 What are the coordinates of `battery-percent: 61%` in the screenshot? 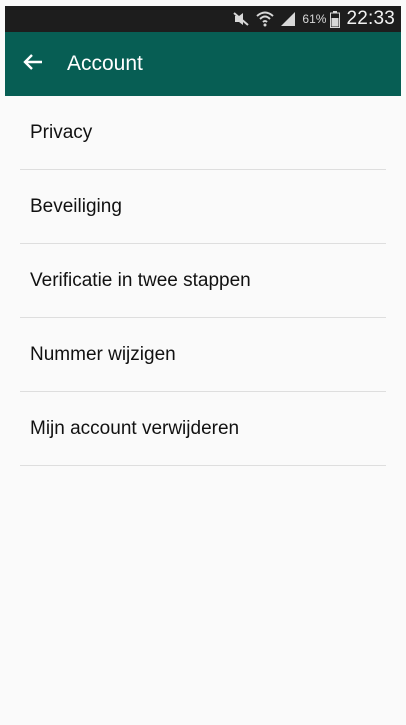 It's located at (314, 19).